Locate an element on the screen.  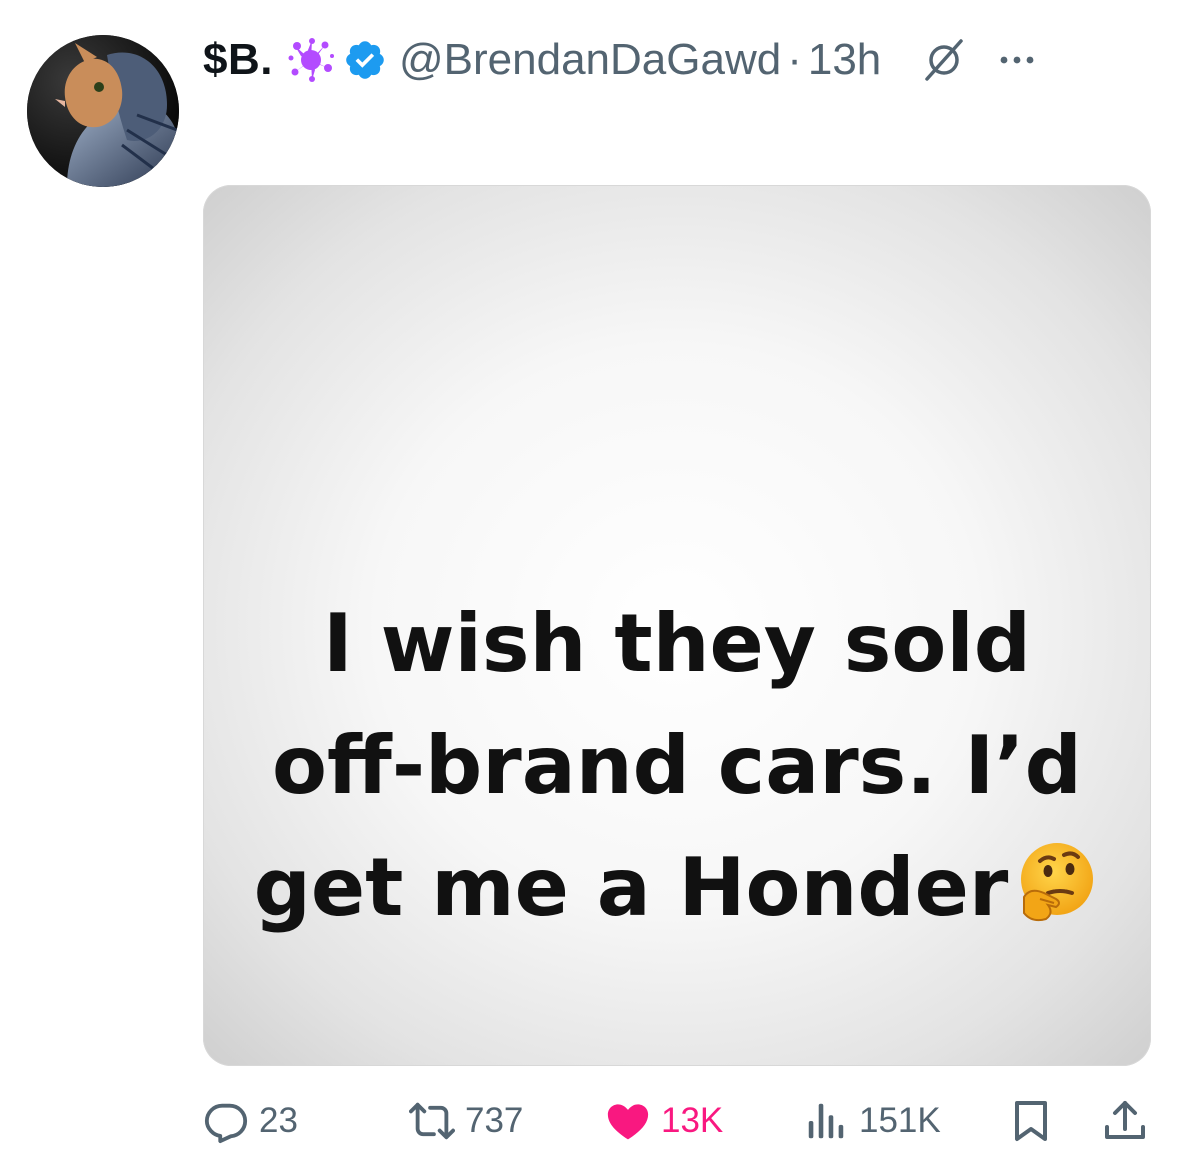
cat-avatar-image is located at coordinates (103, 111).